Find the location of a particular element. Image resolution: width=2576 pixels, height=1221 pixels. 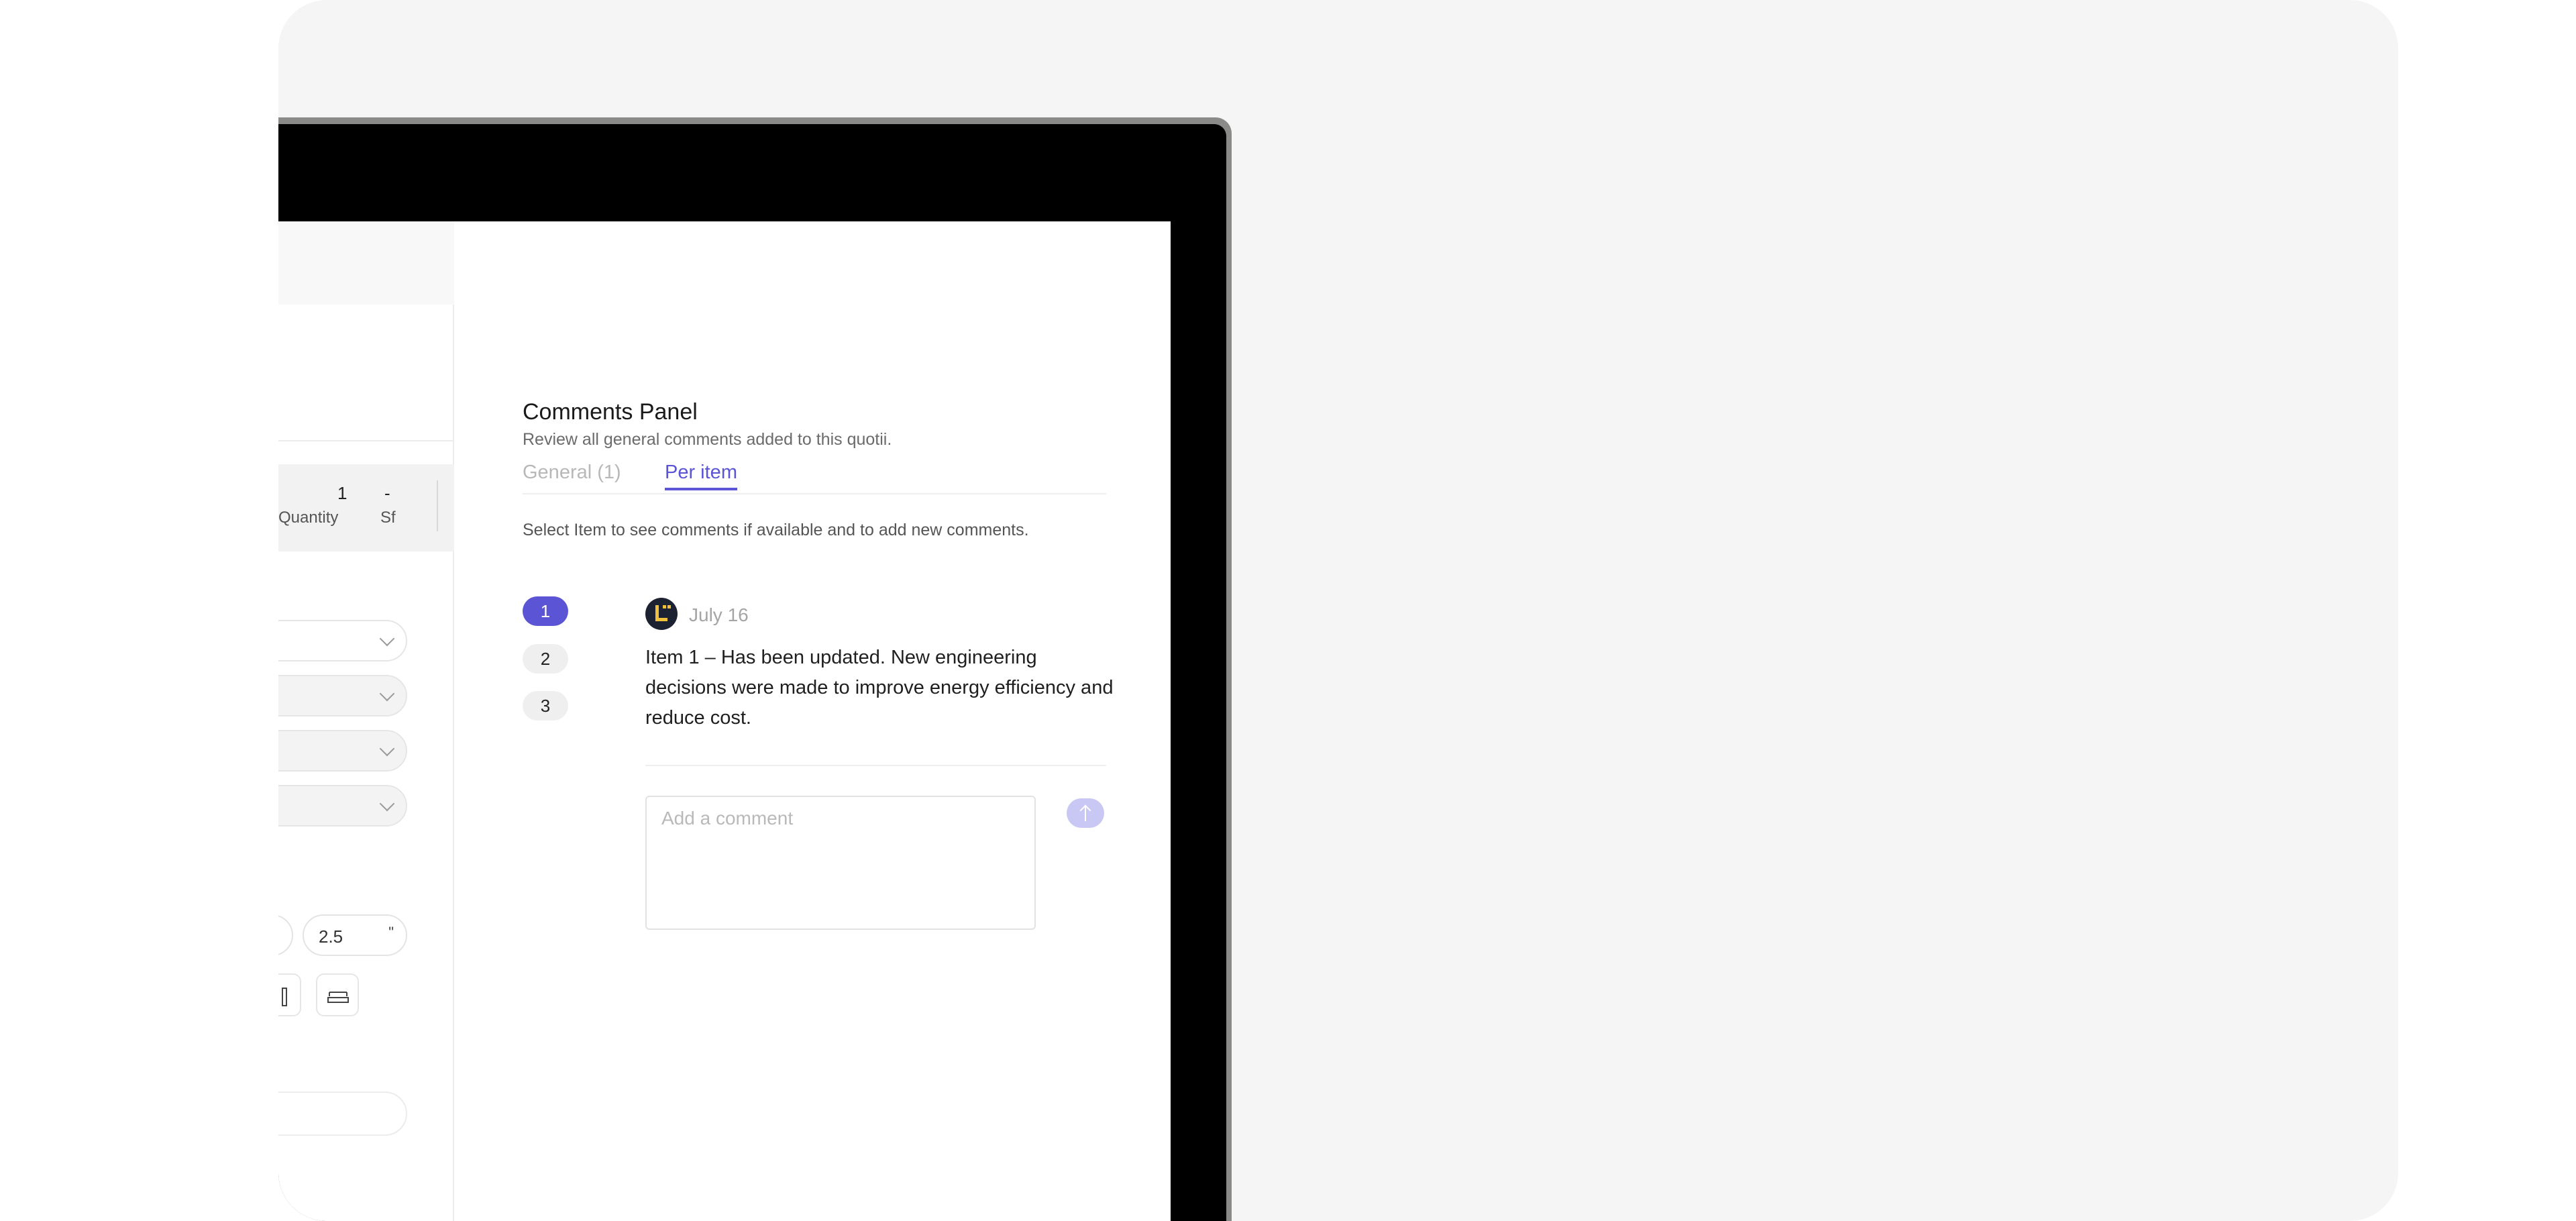

panel-title: Comments Panel is located at coordinates (610, 412).